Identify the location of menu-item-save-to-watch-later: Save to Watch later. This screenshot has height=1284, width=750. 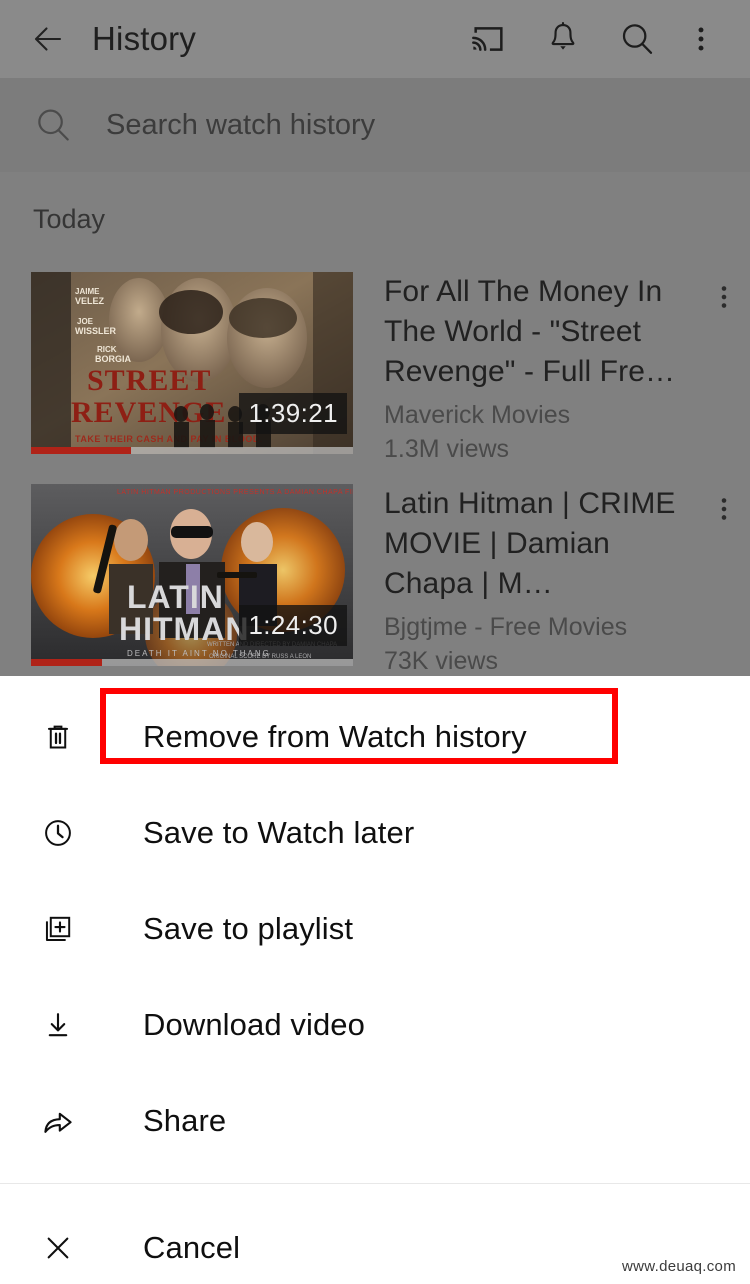
(375, 833).